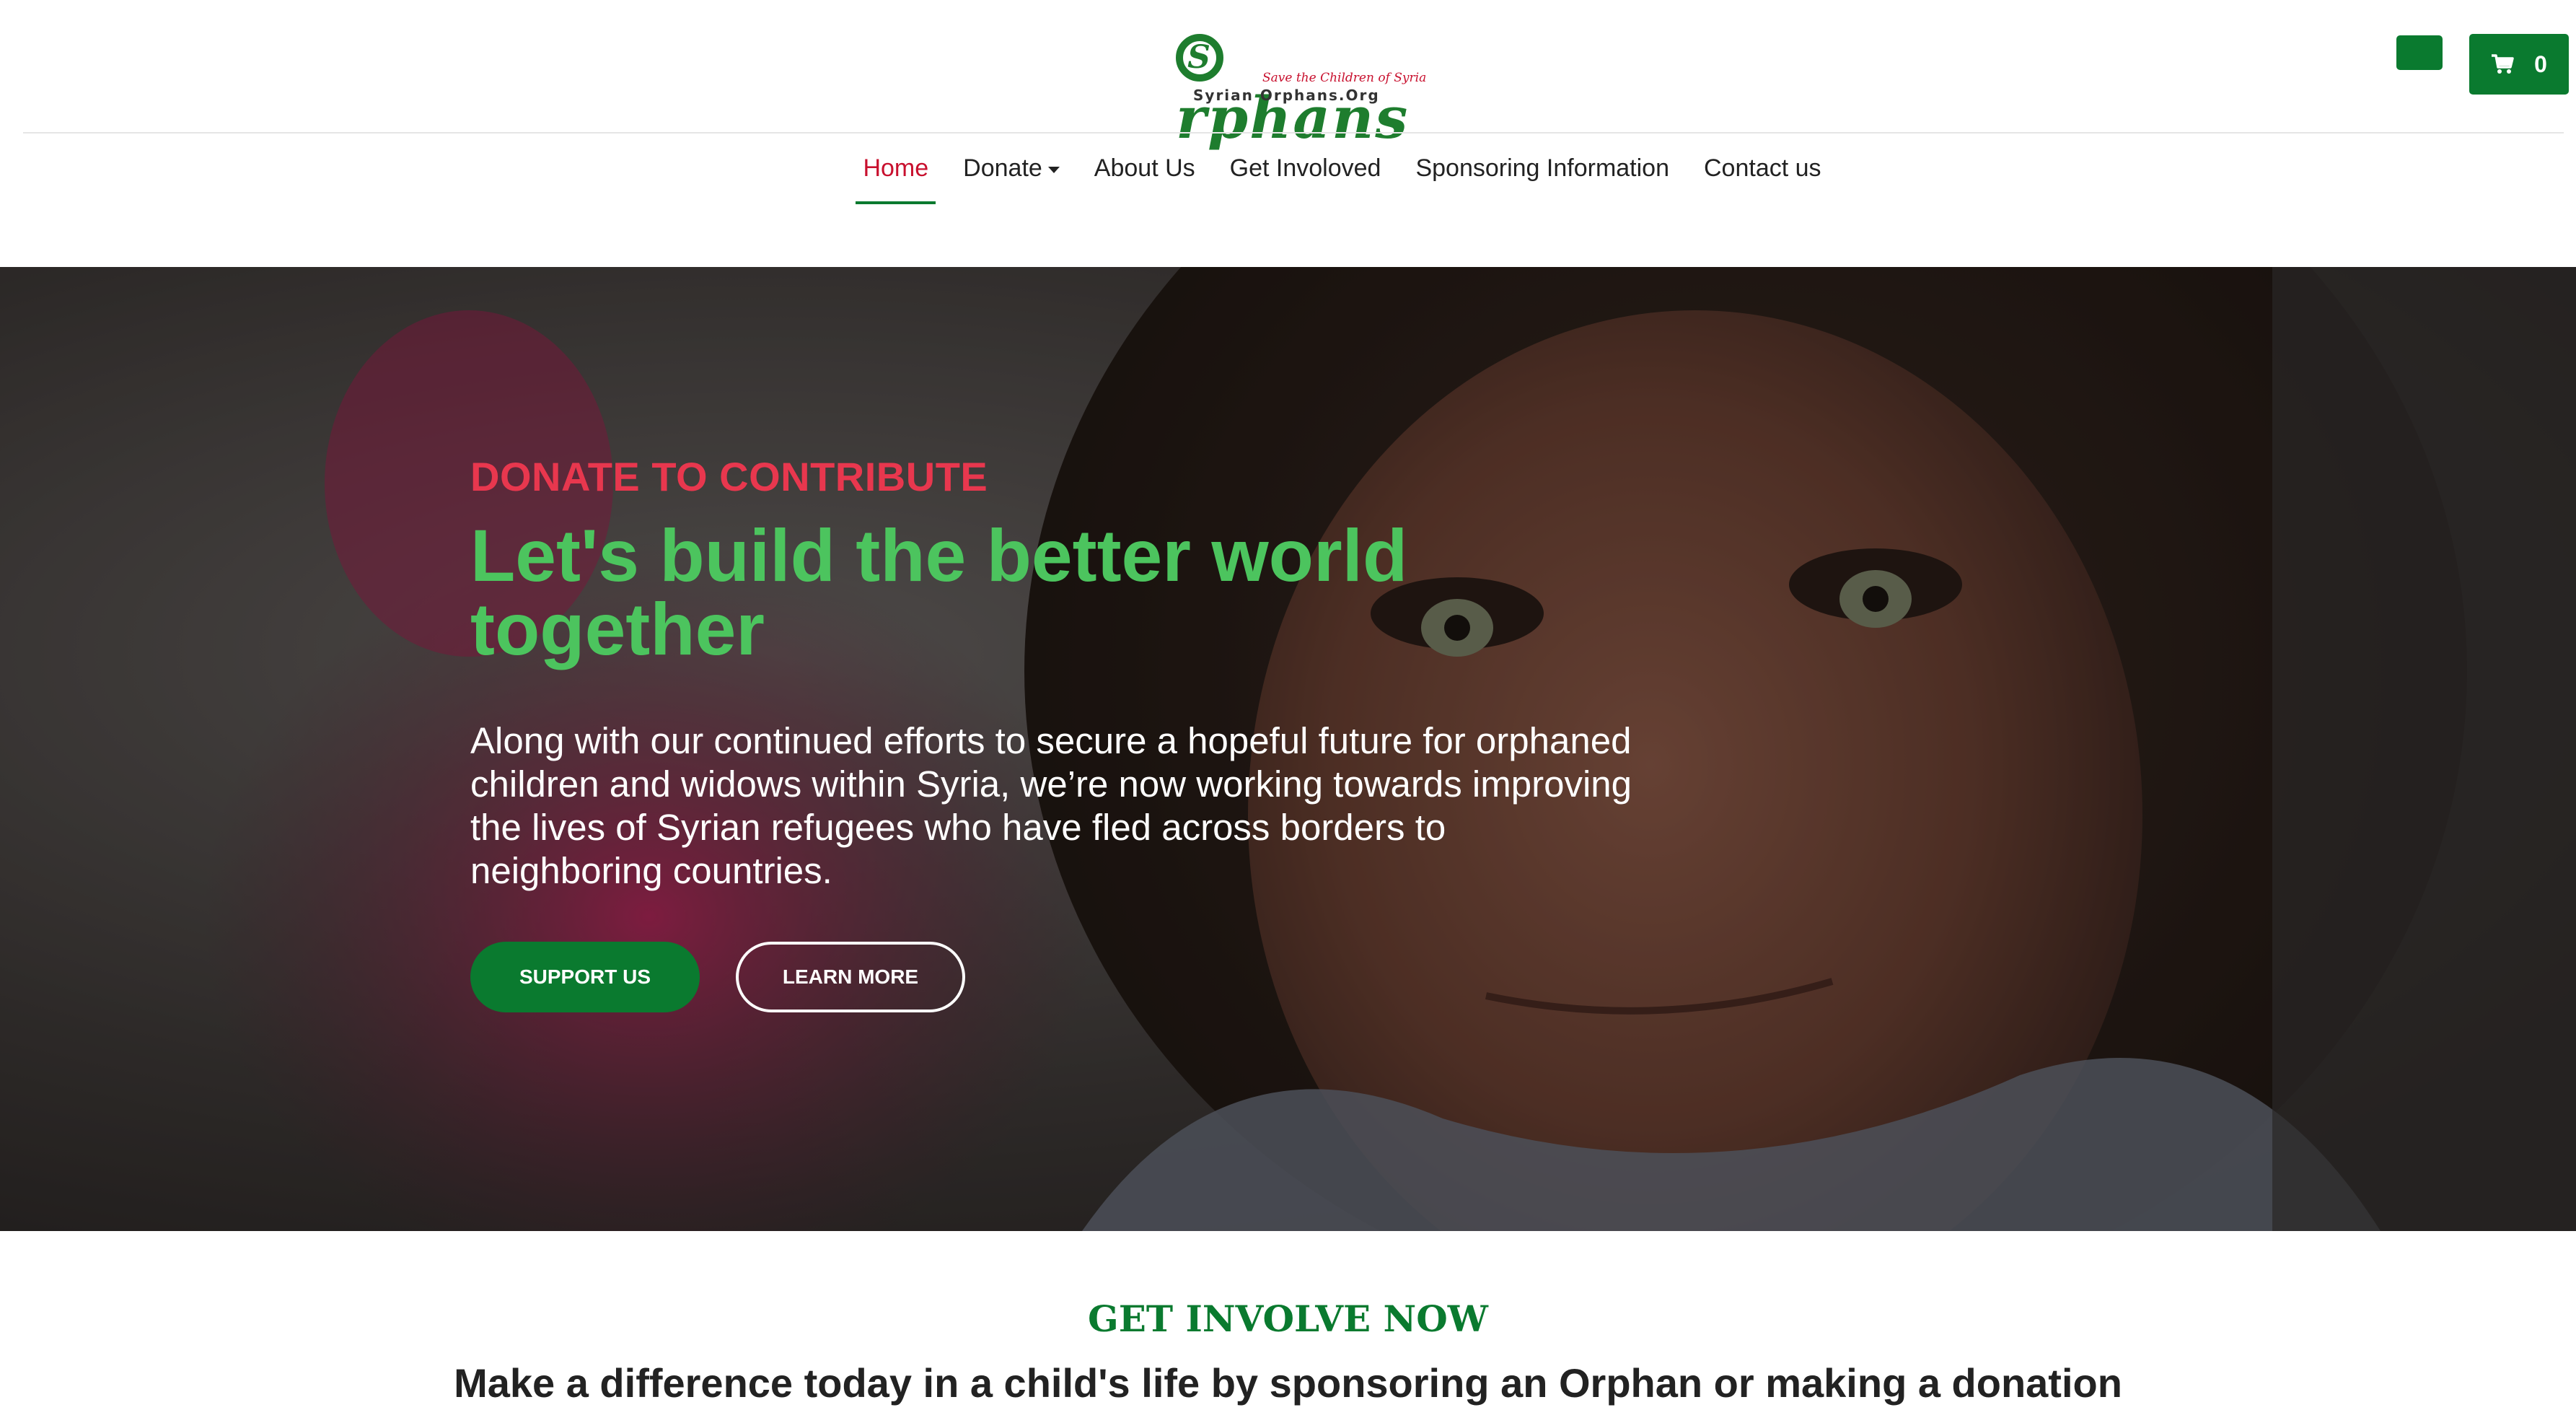 The height and width of the screenshot is (1410, 2576). I want to click on hero-headline: Let's build the better world together, so click(939, 592).